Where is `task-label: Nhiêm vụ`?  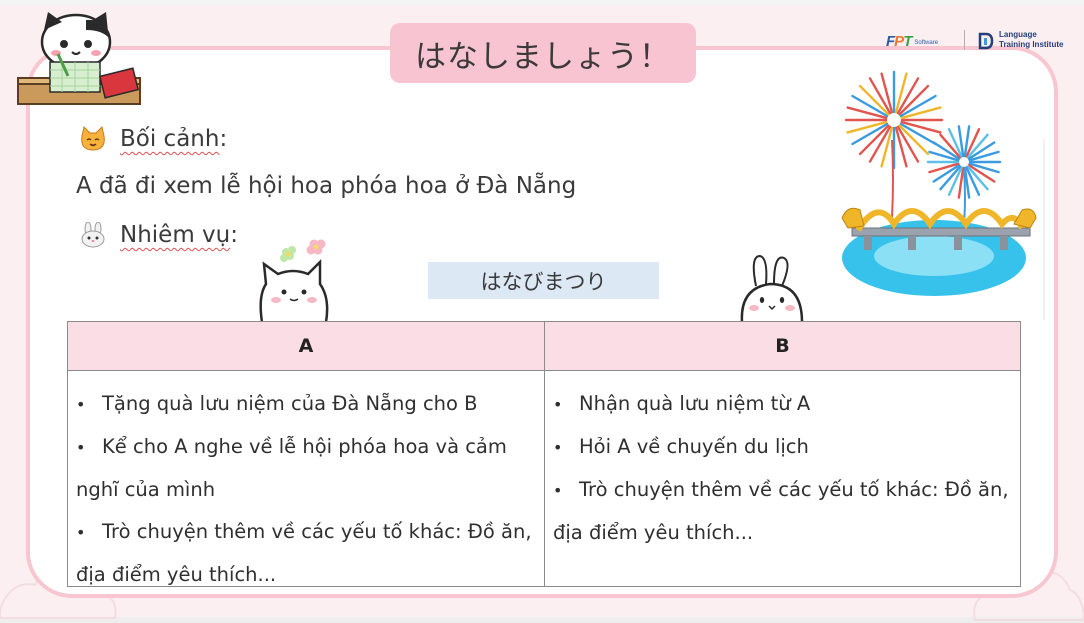
task-label: Nhiêm vụ is located at coordinates (175, 235).